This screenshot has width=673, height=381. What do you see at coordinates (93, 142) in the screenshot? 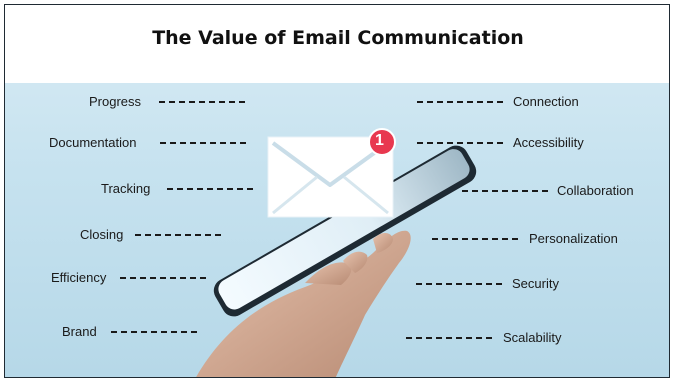
I see `left-item-documentation: Documentation` at bounding box center [93, 142].